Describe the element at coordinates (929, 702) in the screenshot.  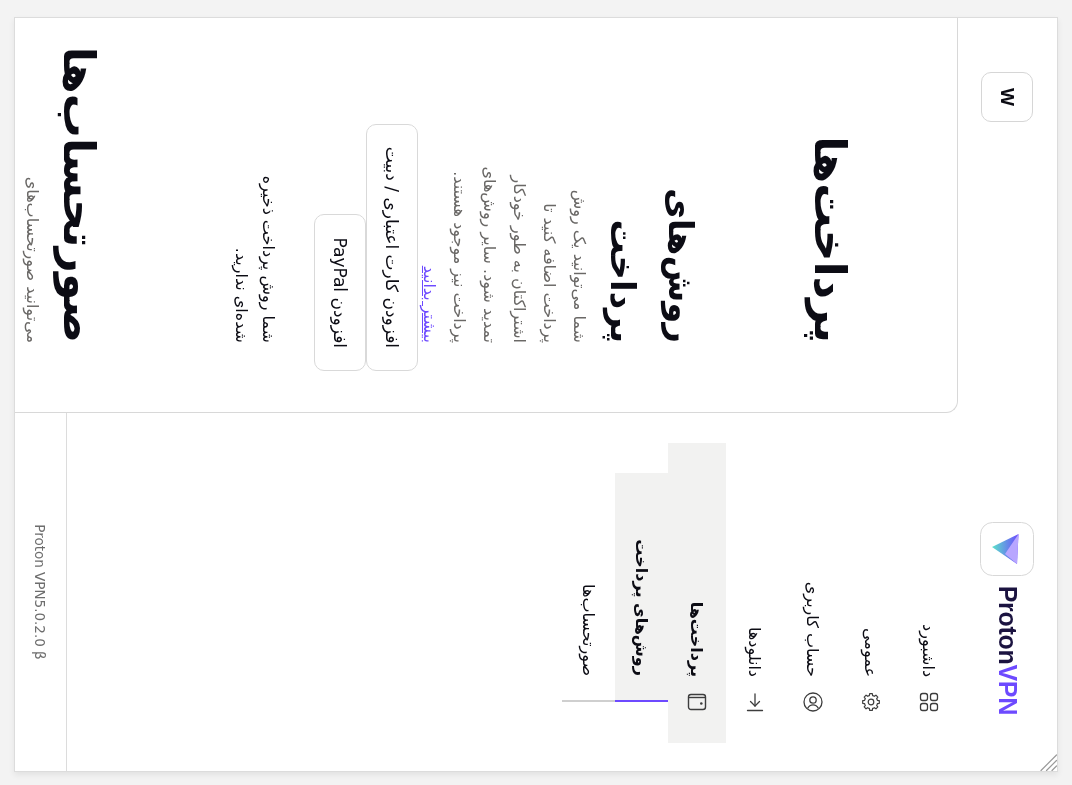
I see `grid-icon` at that location.